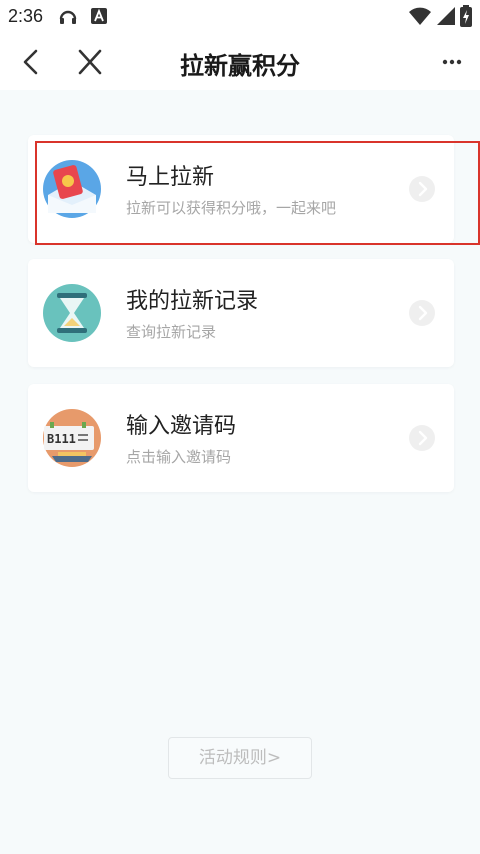 The image size is (480, 854). I want to click on app-bar: 拉新赢积分, so click(240, 62).